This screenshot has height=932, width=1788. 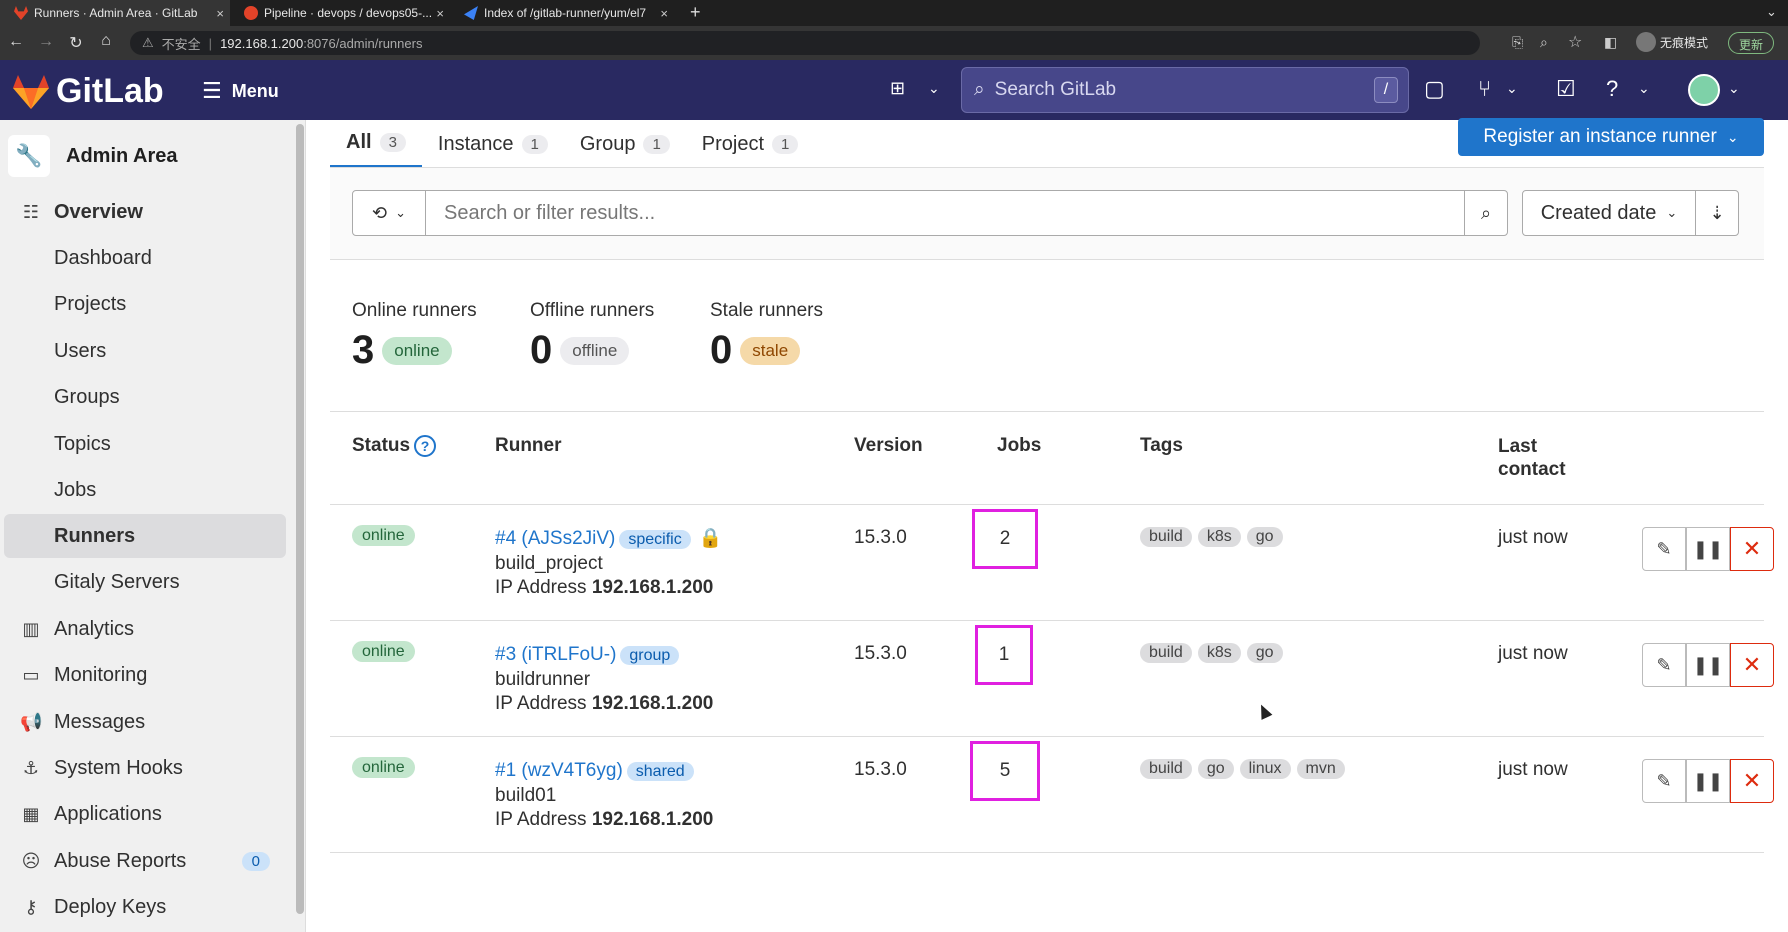 I want to click on register-instance-runner-button: Register an instance runner ⌄, so click(x=1611, y=137).